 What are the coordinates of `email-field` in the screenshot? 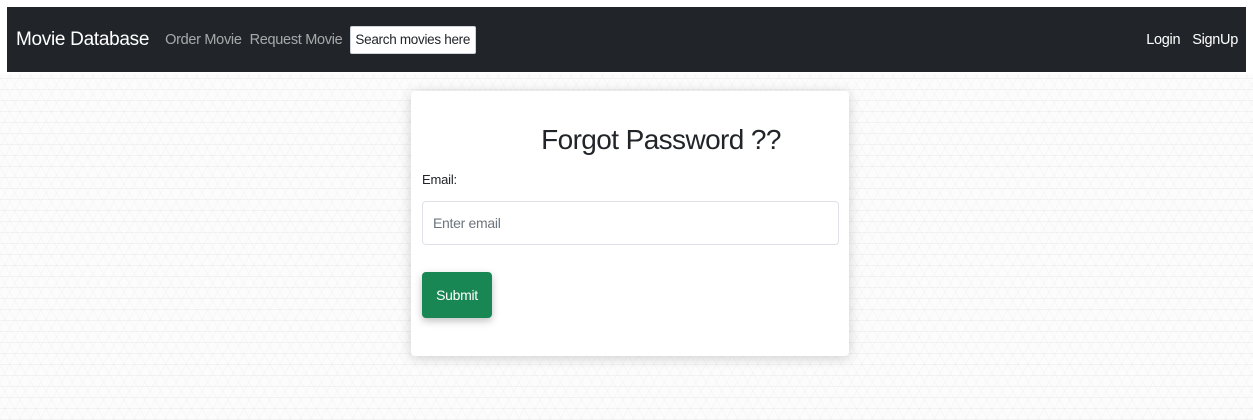 It's located at (630, 223).